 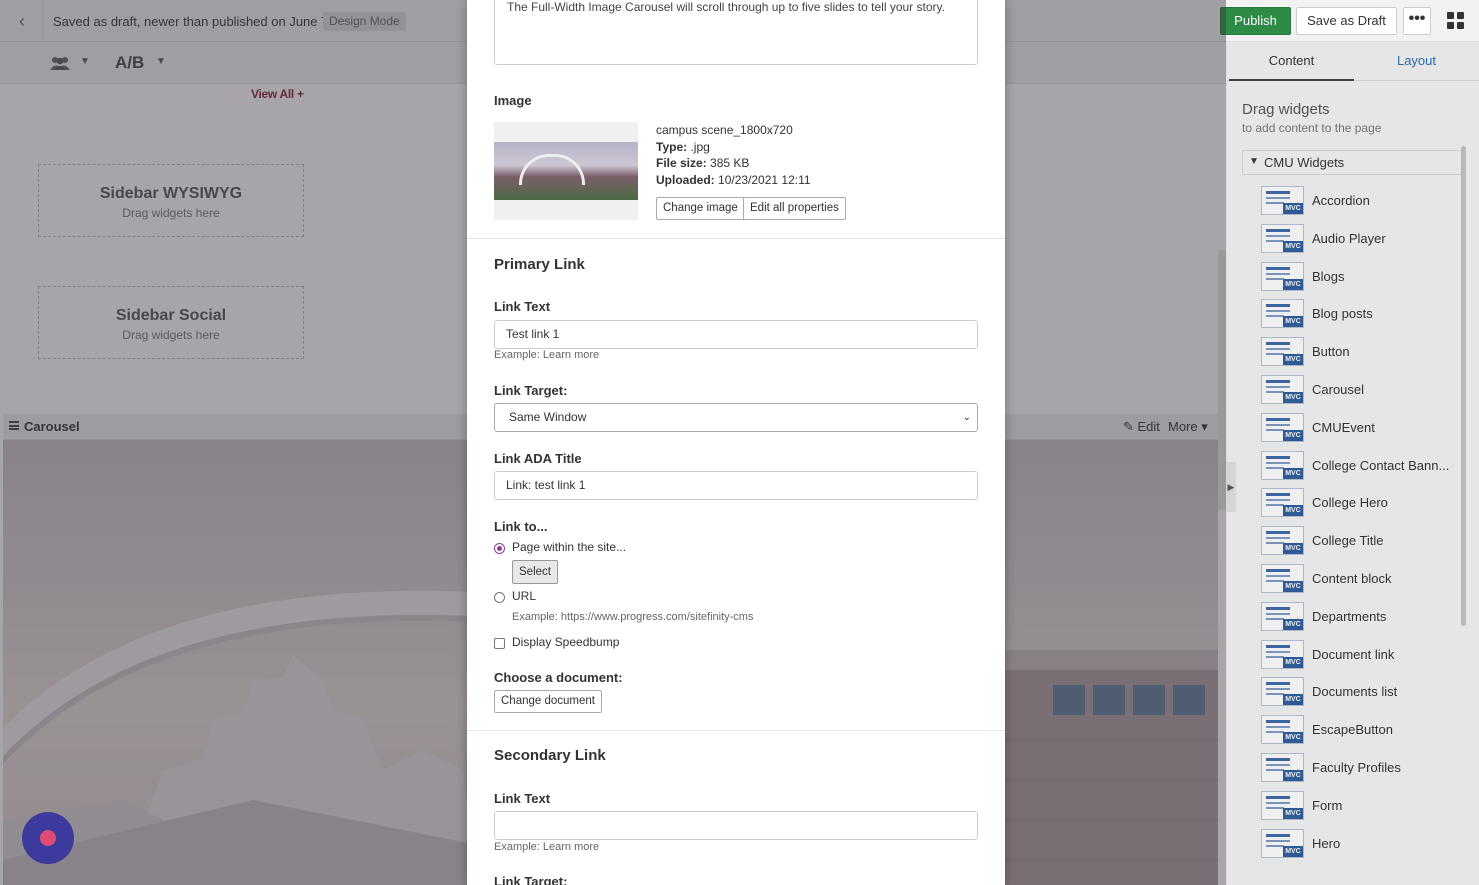 I want to click on image-file-name: campus scene_1800x720, so click(x=724, y=130).